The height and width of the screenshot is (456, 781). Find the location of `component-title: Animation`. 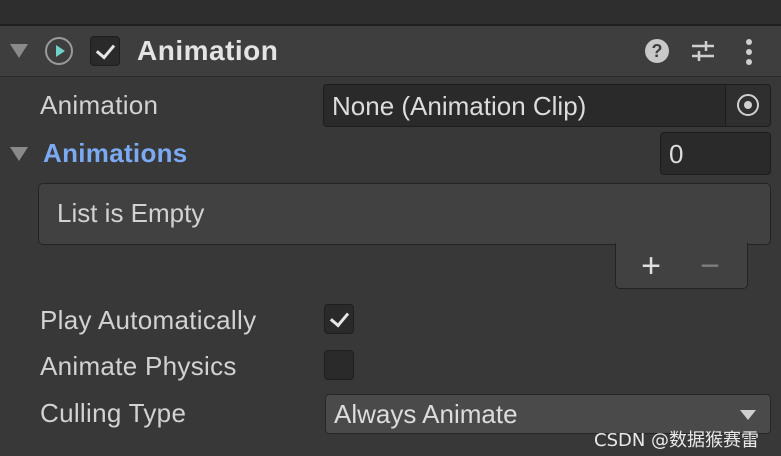

component-title: Animation is located at coordinates (208, 50).